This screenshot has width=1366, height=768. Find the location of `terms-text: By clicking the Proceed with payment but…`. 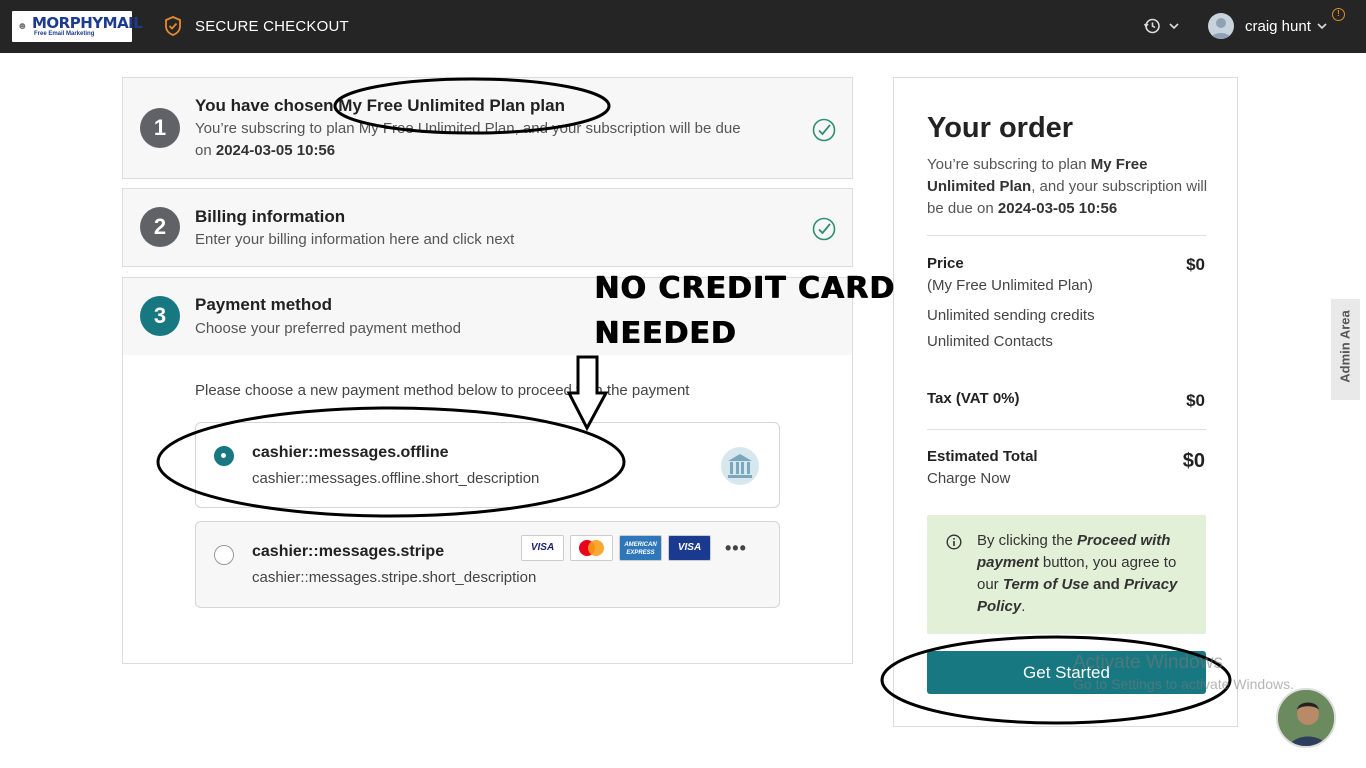

terms-text: By clicking the Proceed with payment but… is located at coordinates (1084, 574).